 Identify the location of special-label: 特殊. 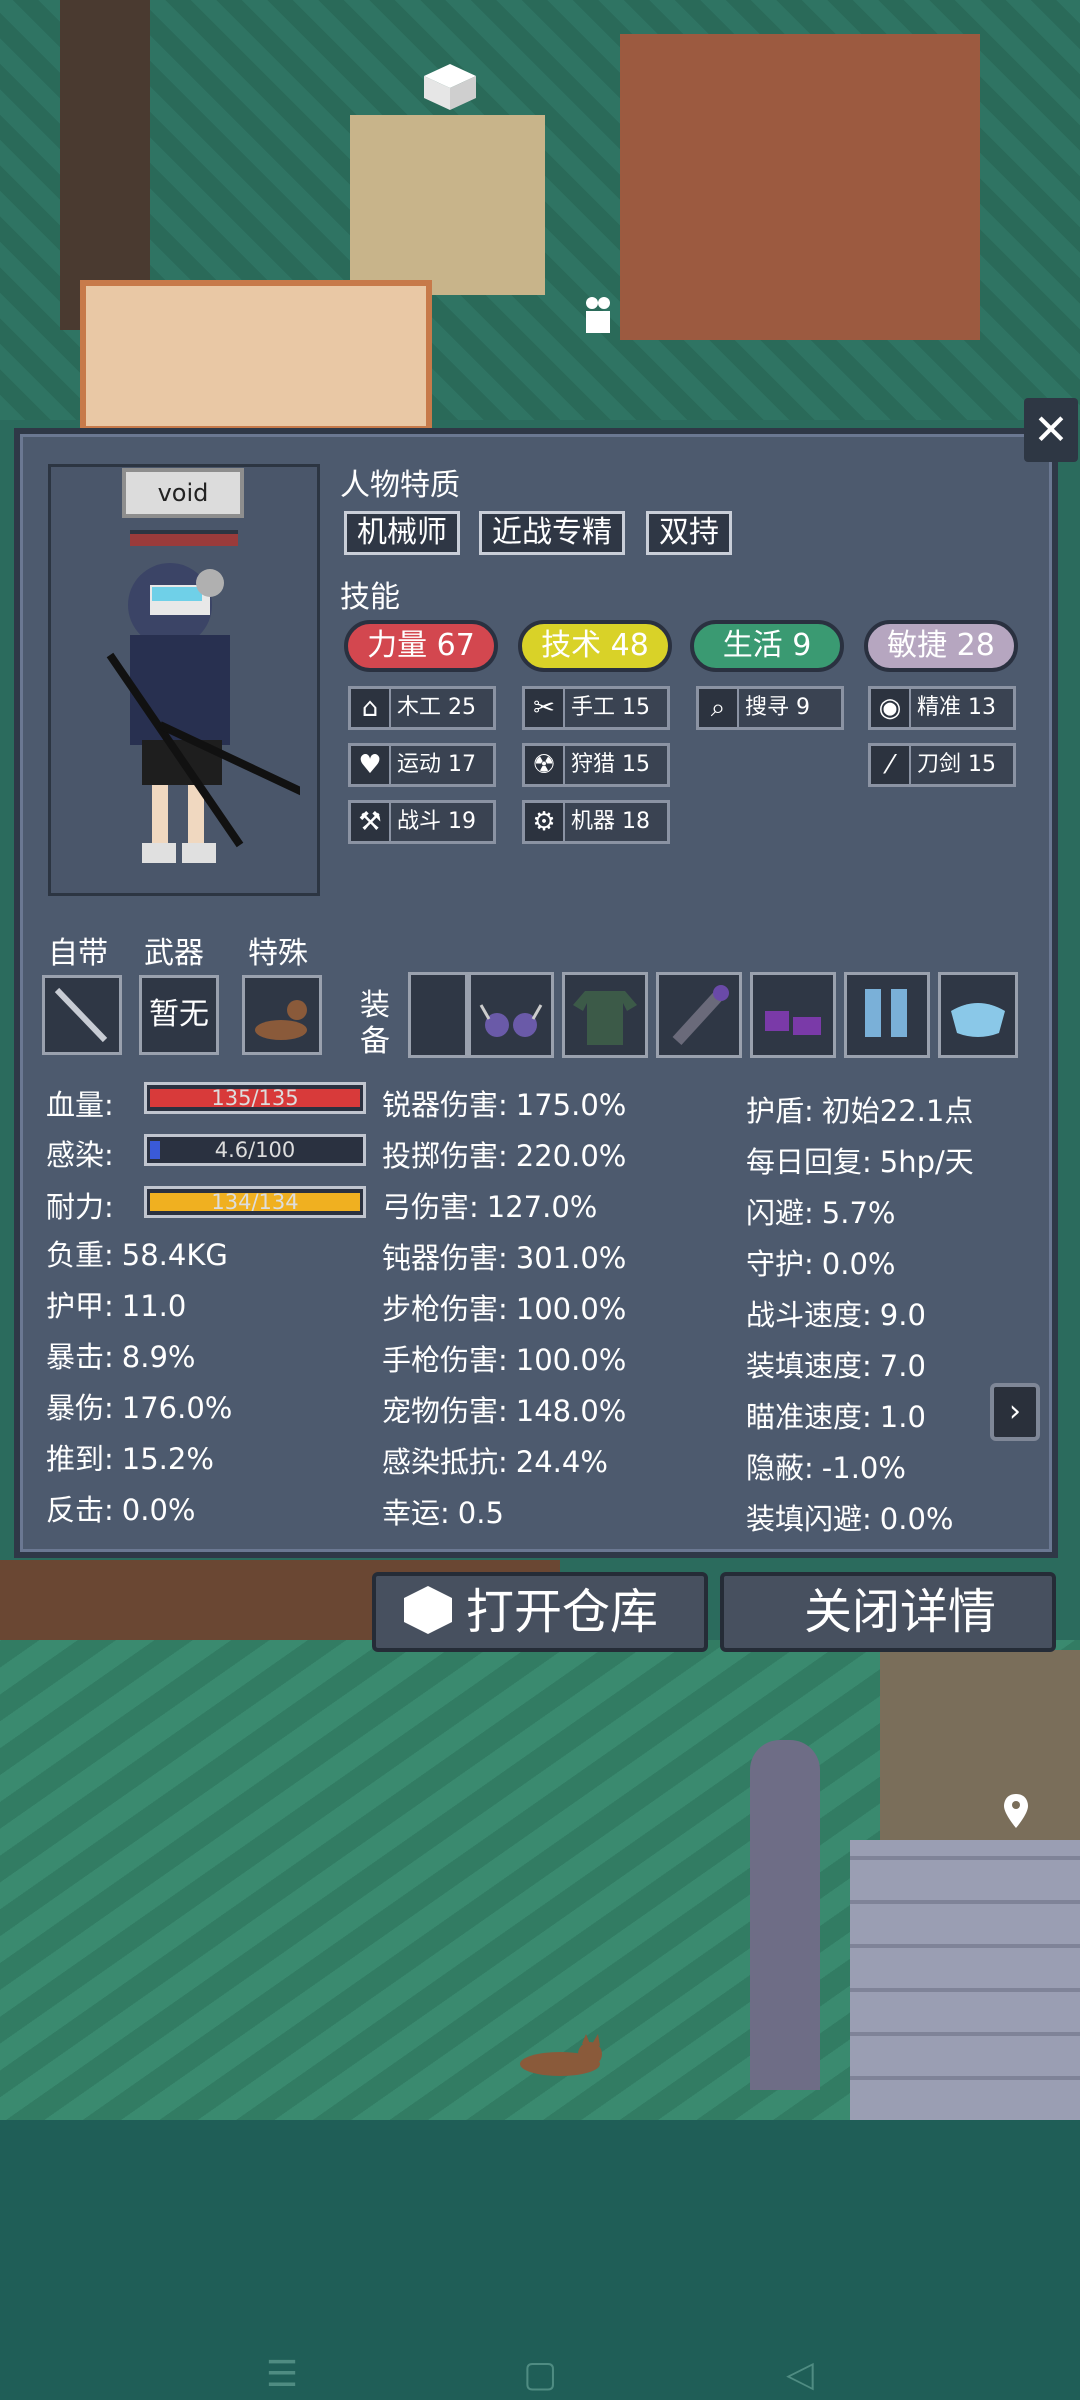
(278, 953).